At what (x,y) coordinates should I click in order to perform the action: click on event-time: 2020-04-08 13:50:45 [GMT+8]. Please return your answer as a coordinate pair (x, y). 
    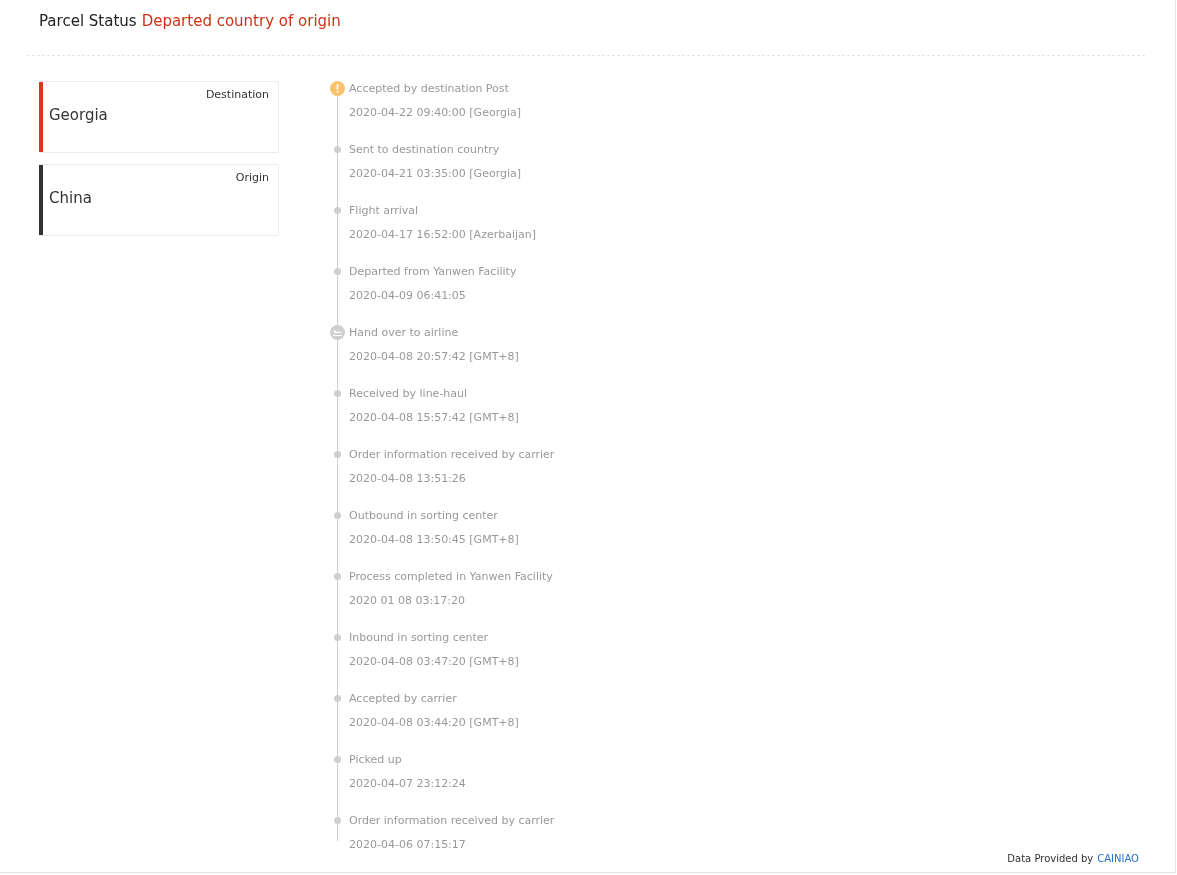
    Looking at the image, I should click on (434, 539).